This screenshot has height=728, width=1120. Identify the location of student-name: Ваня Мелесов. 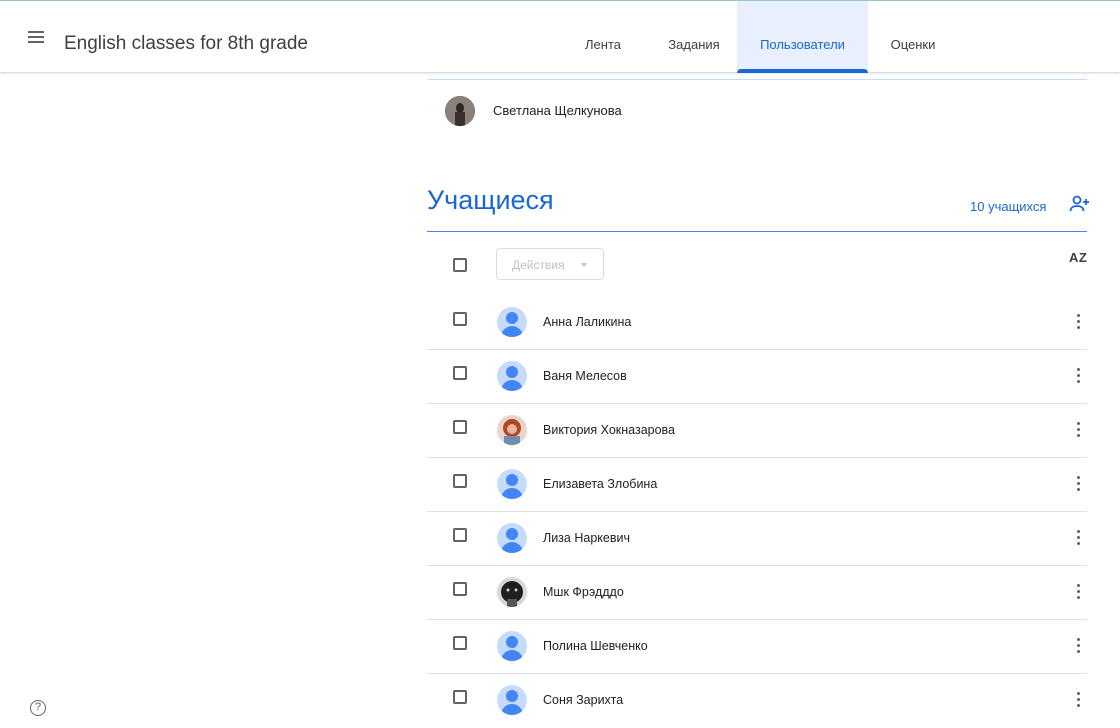
(585, 376).